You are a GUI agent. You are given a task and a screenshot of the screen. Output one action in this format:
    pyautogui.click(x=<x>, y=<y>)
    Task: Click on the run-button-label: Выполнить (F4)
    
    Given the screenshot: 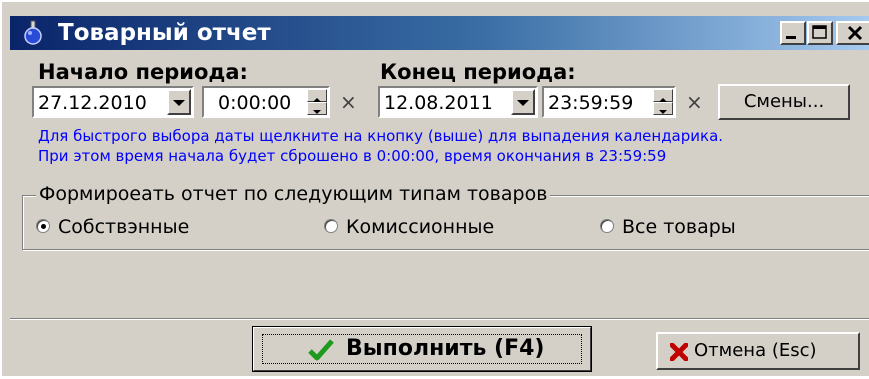 What is the action you would take?
    pyautogui.click(x=445, y=348)
    